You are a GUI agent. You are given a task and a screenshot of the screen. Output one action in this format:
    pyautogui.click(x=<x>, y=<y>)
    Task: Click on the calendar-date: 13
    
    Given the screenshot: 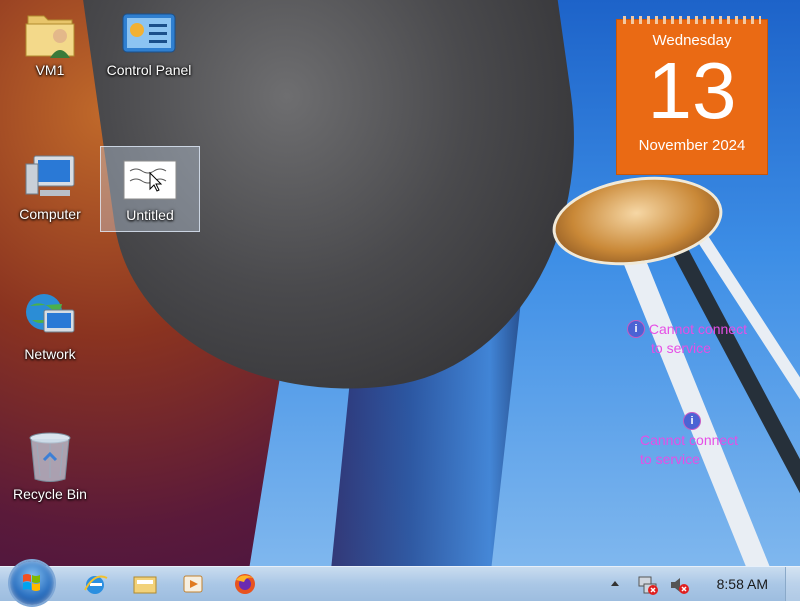 What is the action you would take?
    pyautogui.click(x=692, y=90)
    